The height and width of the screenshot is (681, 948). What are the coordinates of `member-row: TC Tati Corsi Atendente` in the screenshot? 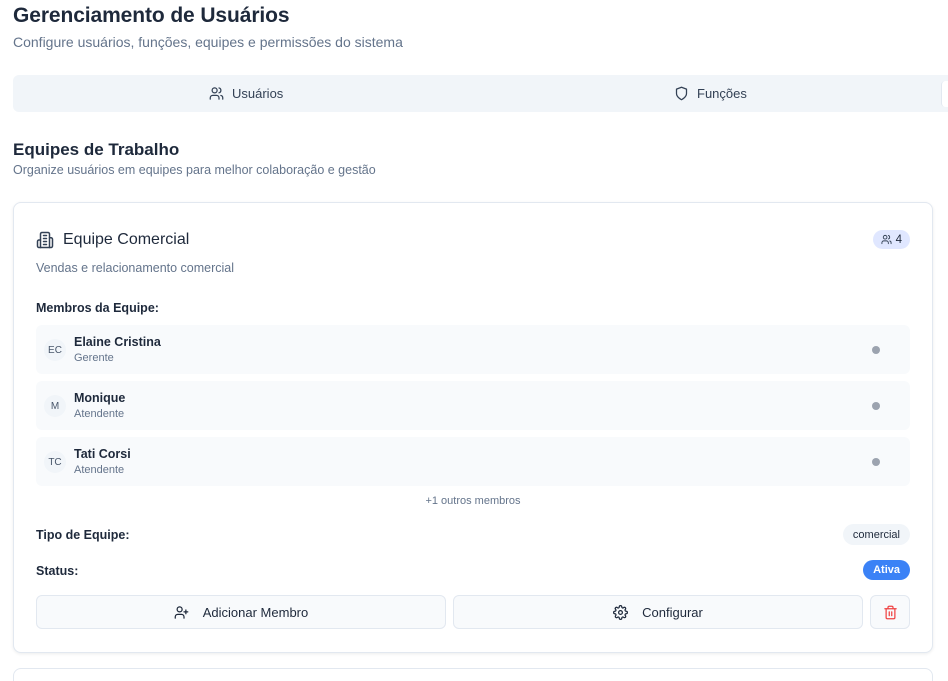 It's located at (473, 461).